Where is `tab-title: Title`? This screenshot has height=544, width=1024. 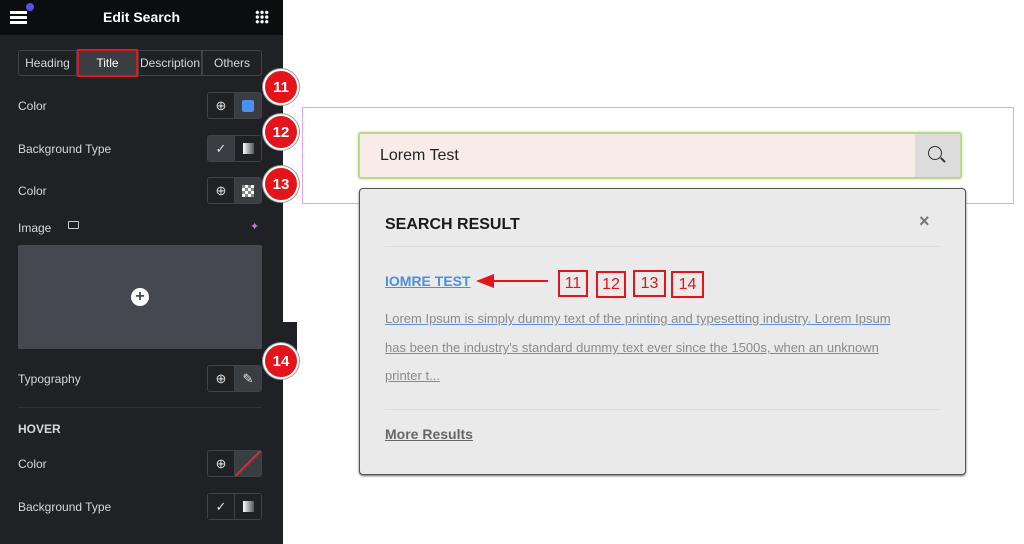 tab-title: Title is located at coordinates (107, 63).